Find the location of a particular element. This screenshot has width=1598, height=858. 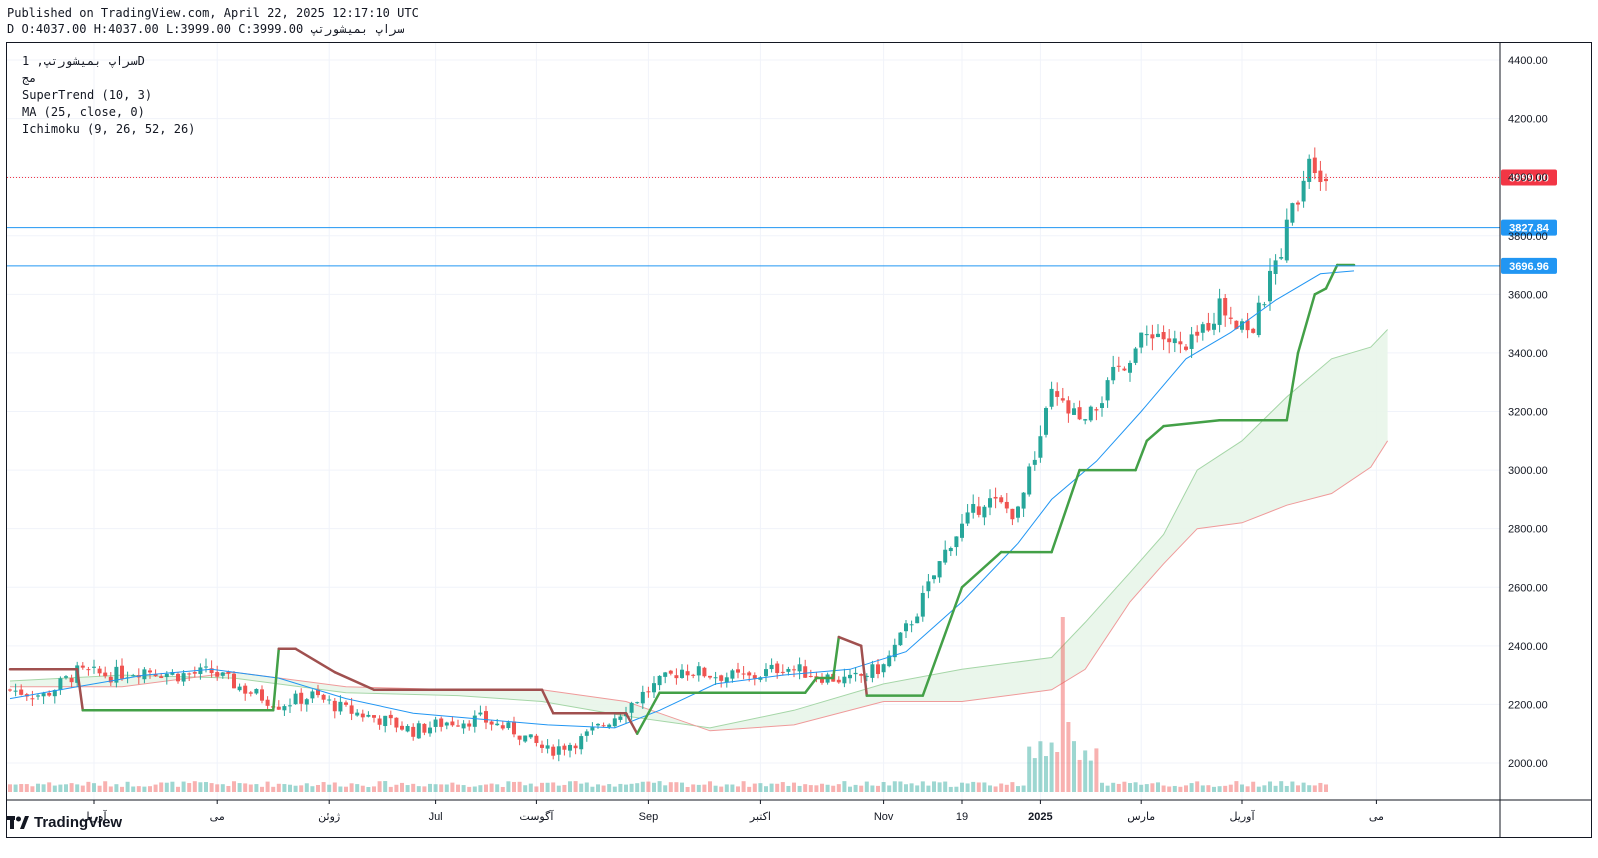

tradingview-logo: TradingView is located at coordinates (64, 822).